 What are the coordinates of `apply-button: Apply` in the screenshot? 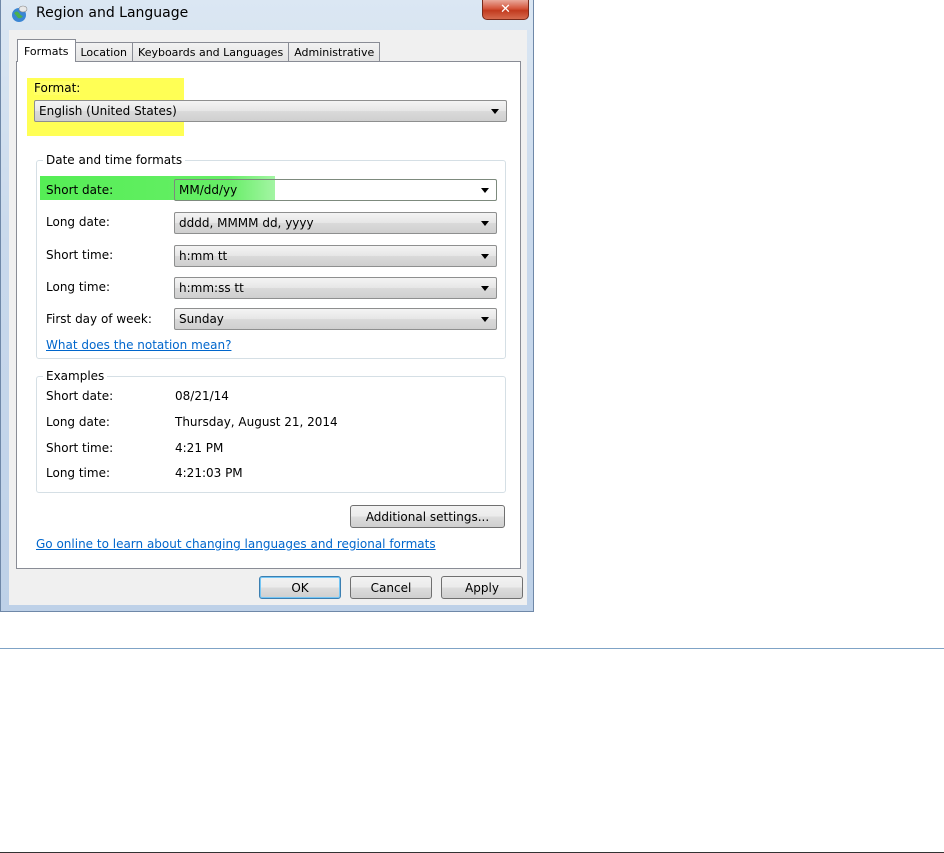 It's located at (482, 587).